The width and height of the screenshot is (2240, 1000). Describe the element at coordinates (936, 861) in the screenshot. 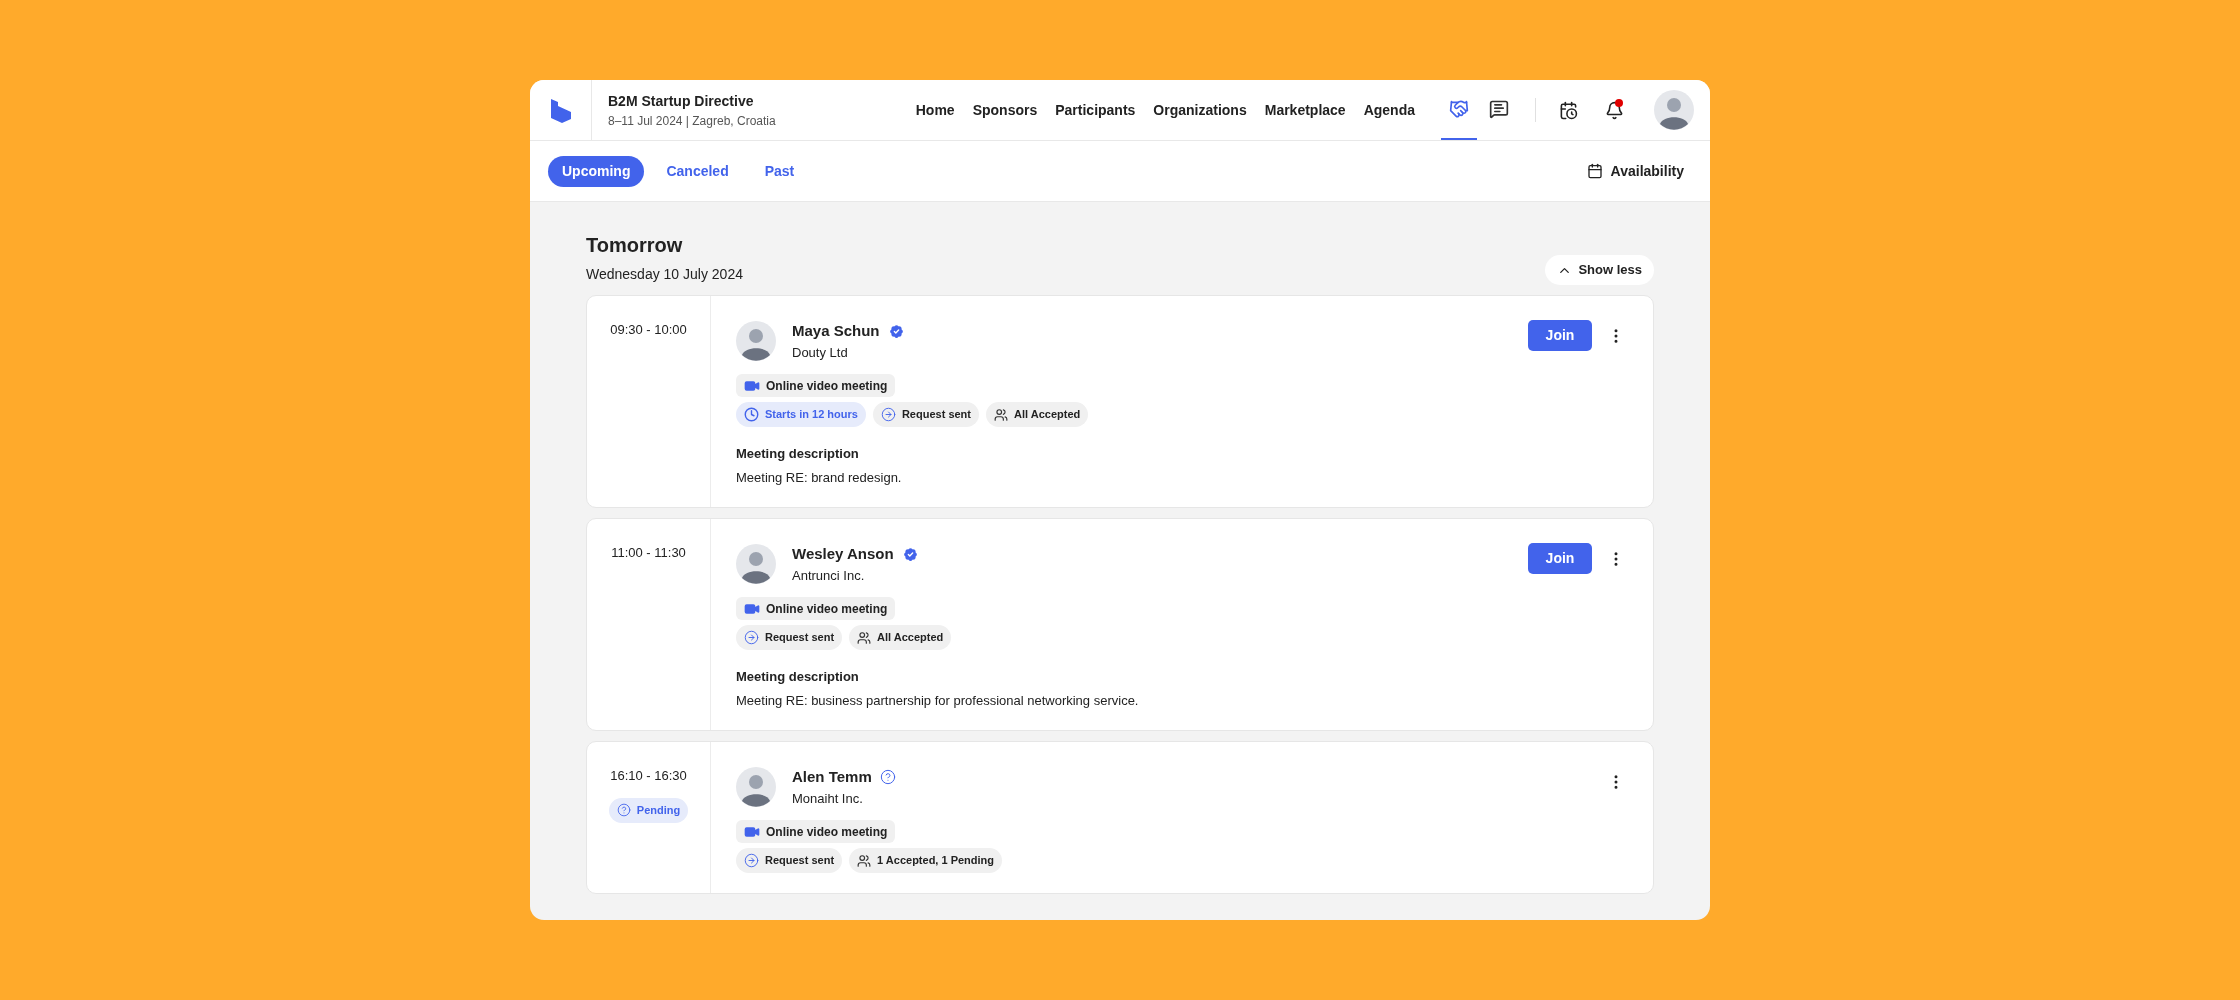

I see `tag-label: 1 Accepted, 1 Pending` at that location.